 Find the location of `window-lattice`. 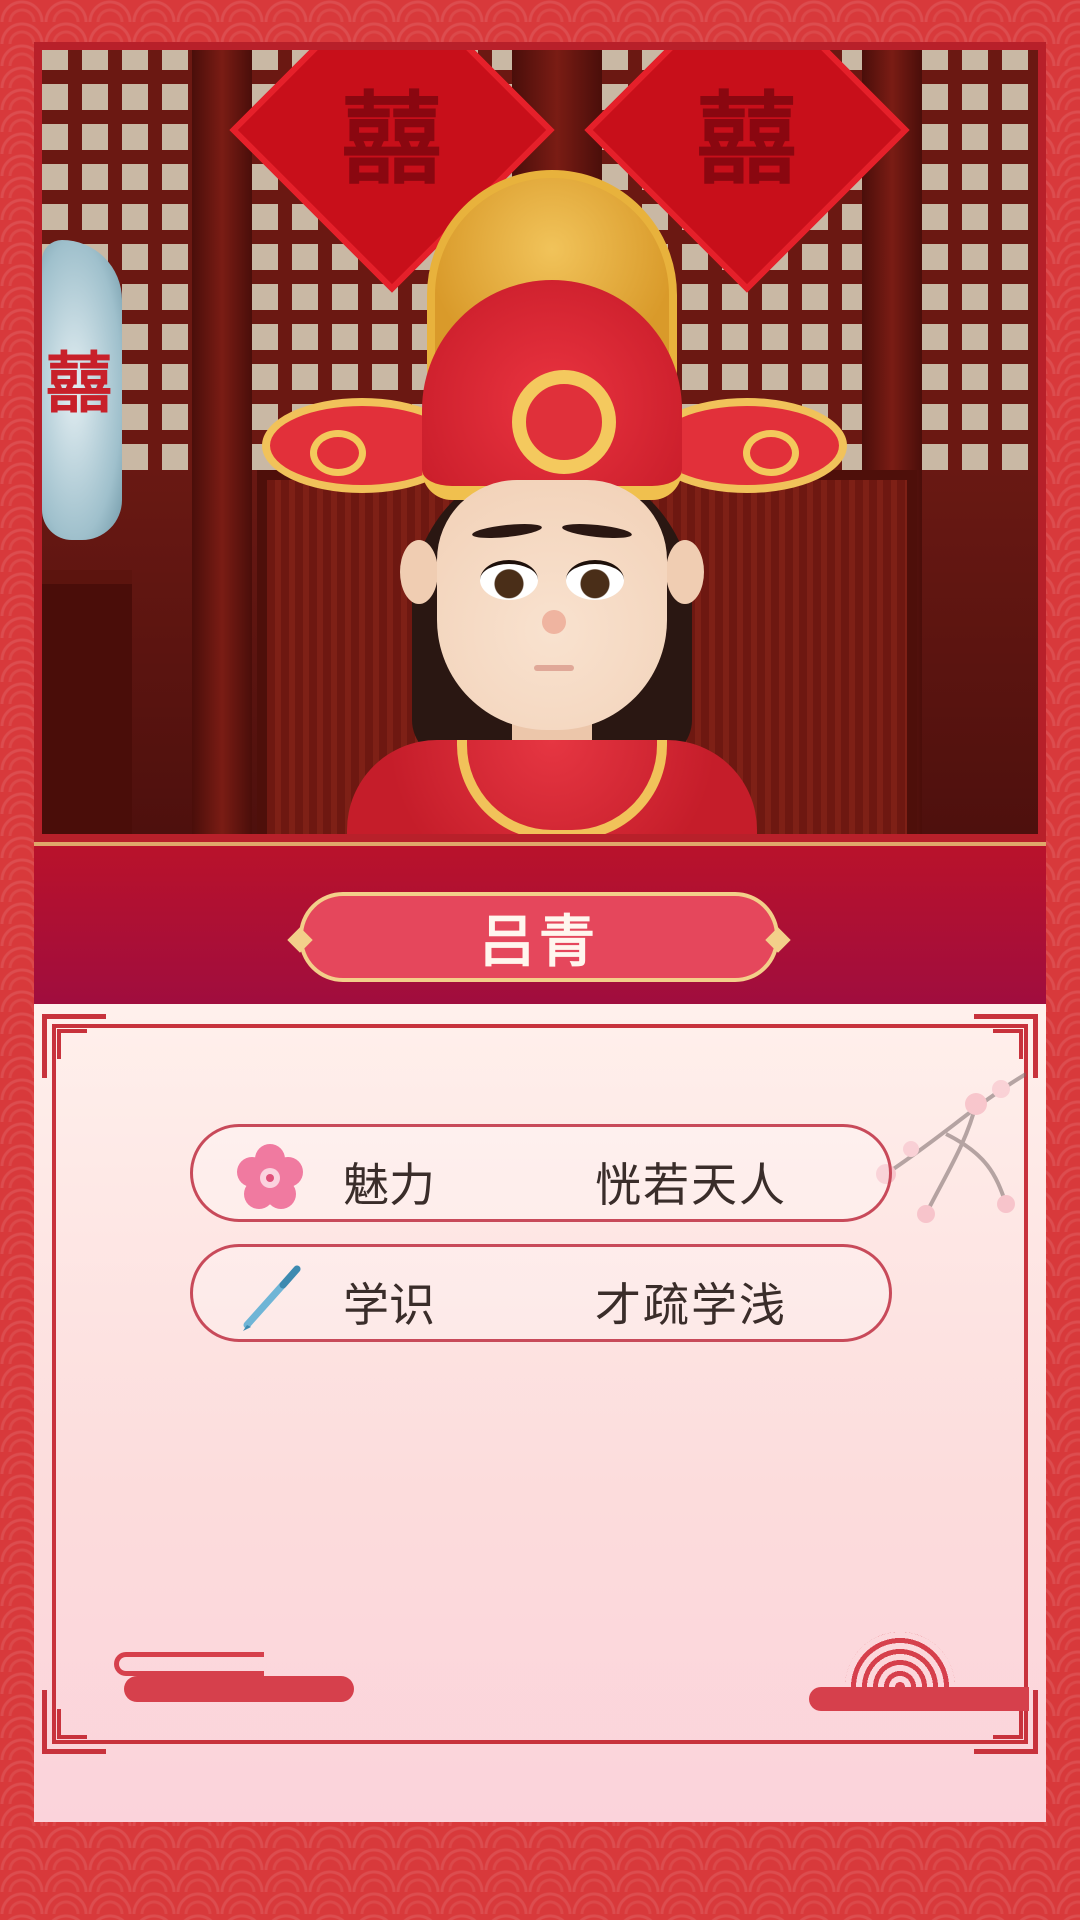

window-lattice is located at coordinates (980, 260).